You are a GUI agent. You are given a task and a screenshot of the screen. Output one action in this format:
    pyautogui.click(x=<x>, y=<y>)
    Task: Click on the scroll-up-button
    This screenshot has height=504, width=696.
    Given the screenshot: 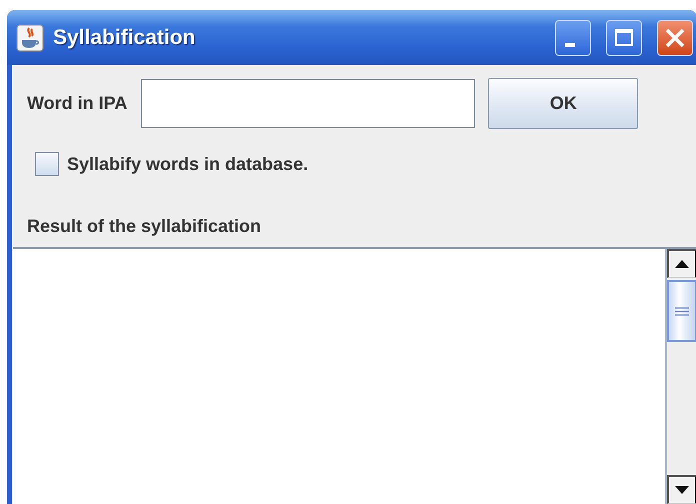 What is the action you would take?
    pyautogui.click(x=681, y=263)
    